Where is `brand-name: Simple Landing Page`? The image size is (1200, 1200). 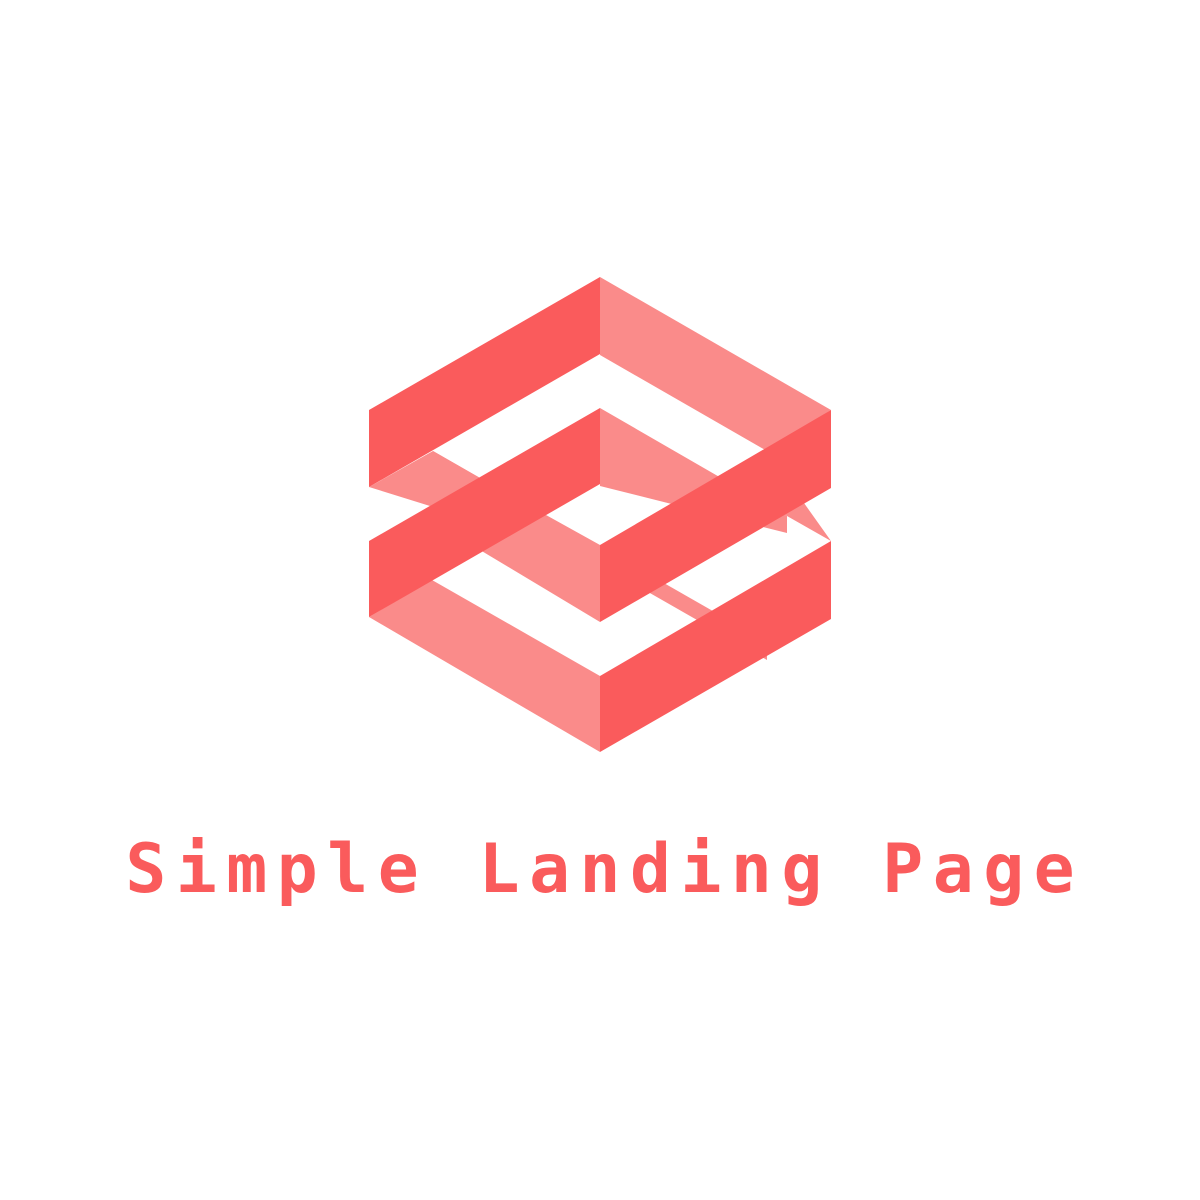
brand-name: Simple Landing Page is located at coordinates (605, 869).